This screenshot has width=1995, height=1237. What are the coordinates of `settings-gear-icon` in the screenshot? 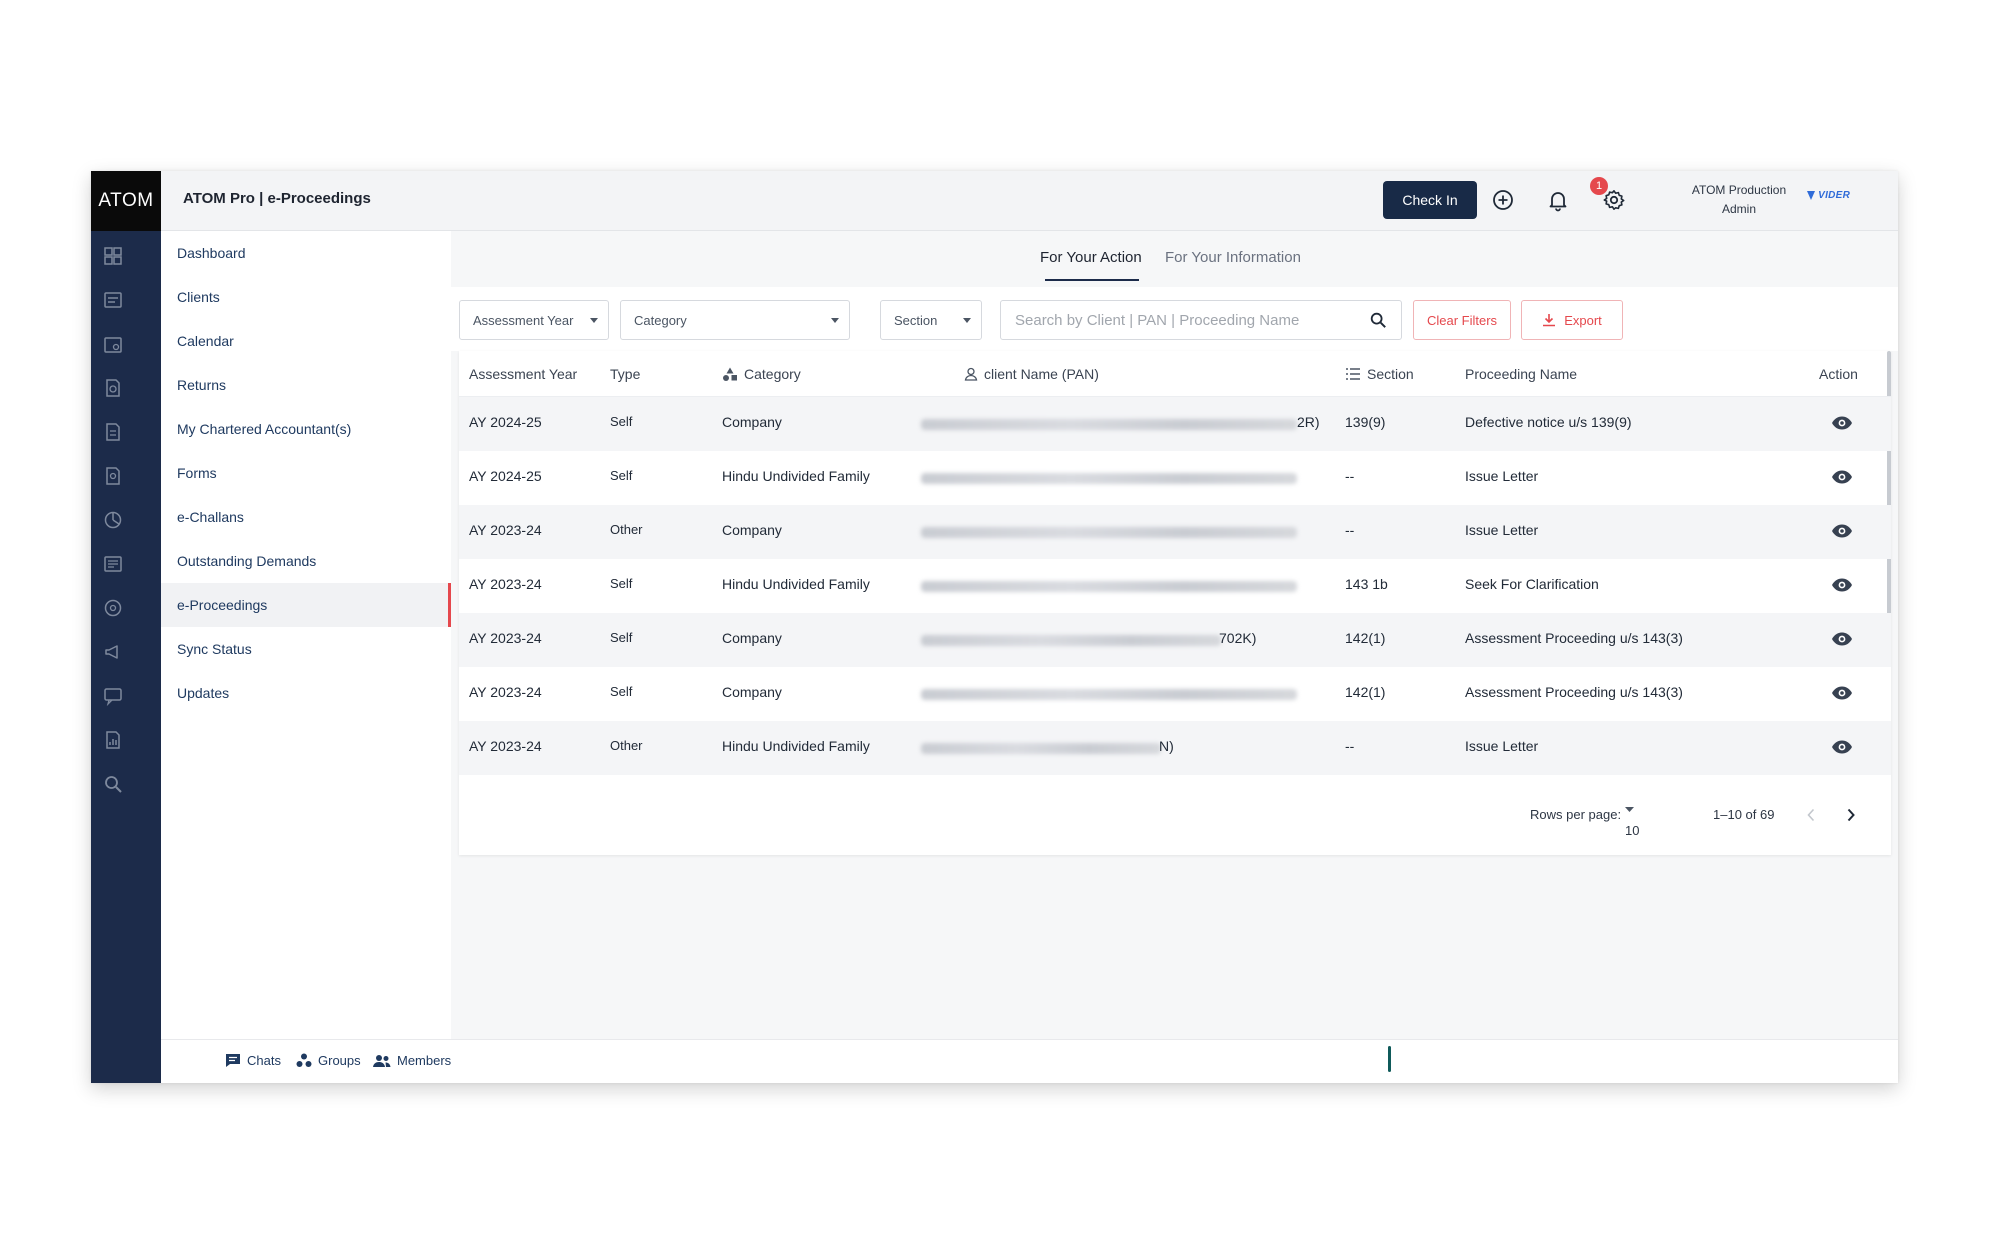 It's located at (1614, 200).